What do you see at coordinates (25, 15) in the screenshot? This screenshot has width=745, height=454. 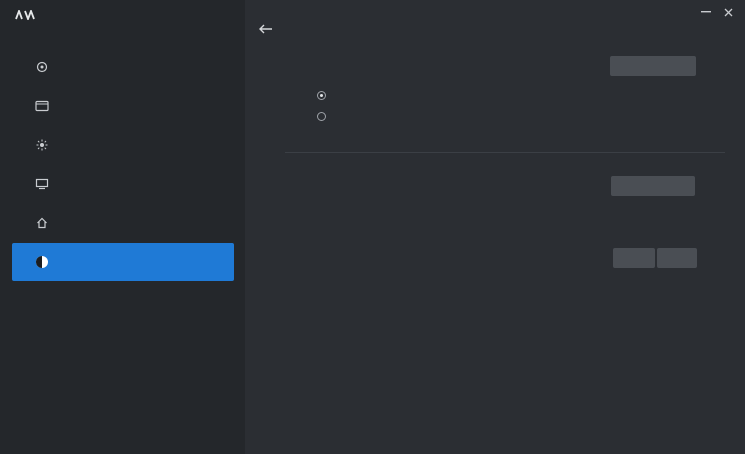 I see `app-logo-icon` at bounding box center [25, 15].